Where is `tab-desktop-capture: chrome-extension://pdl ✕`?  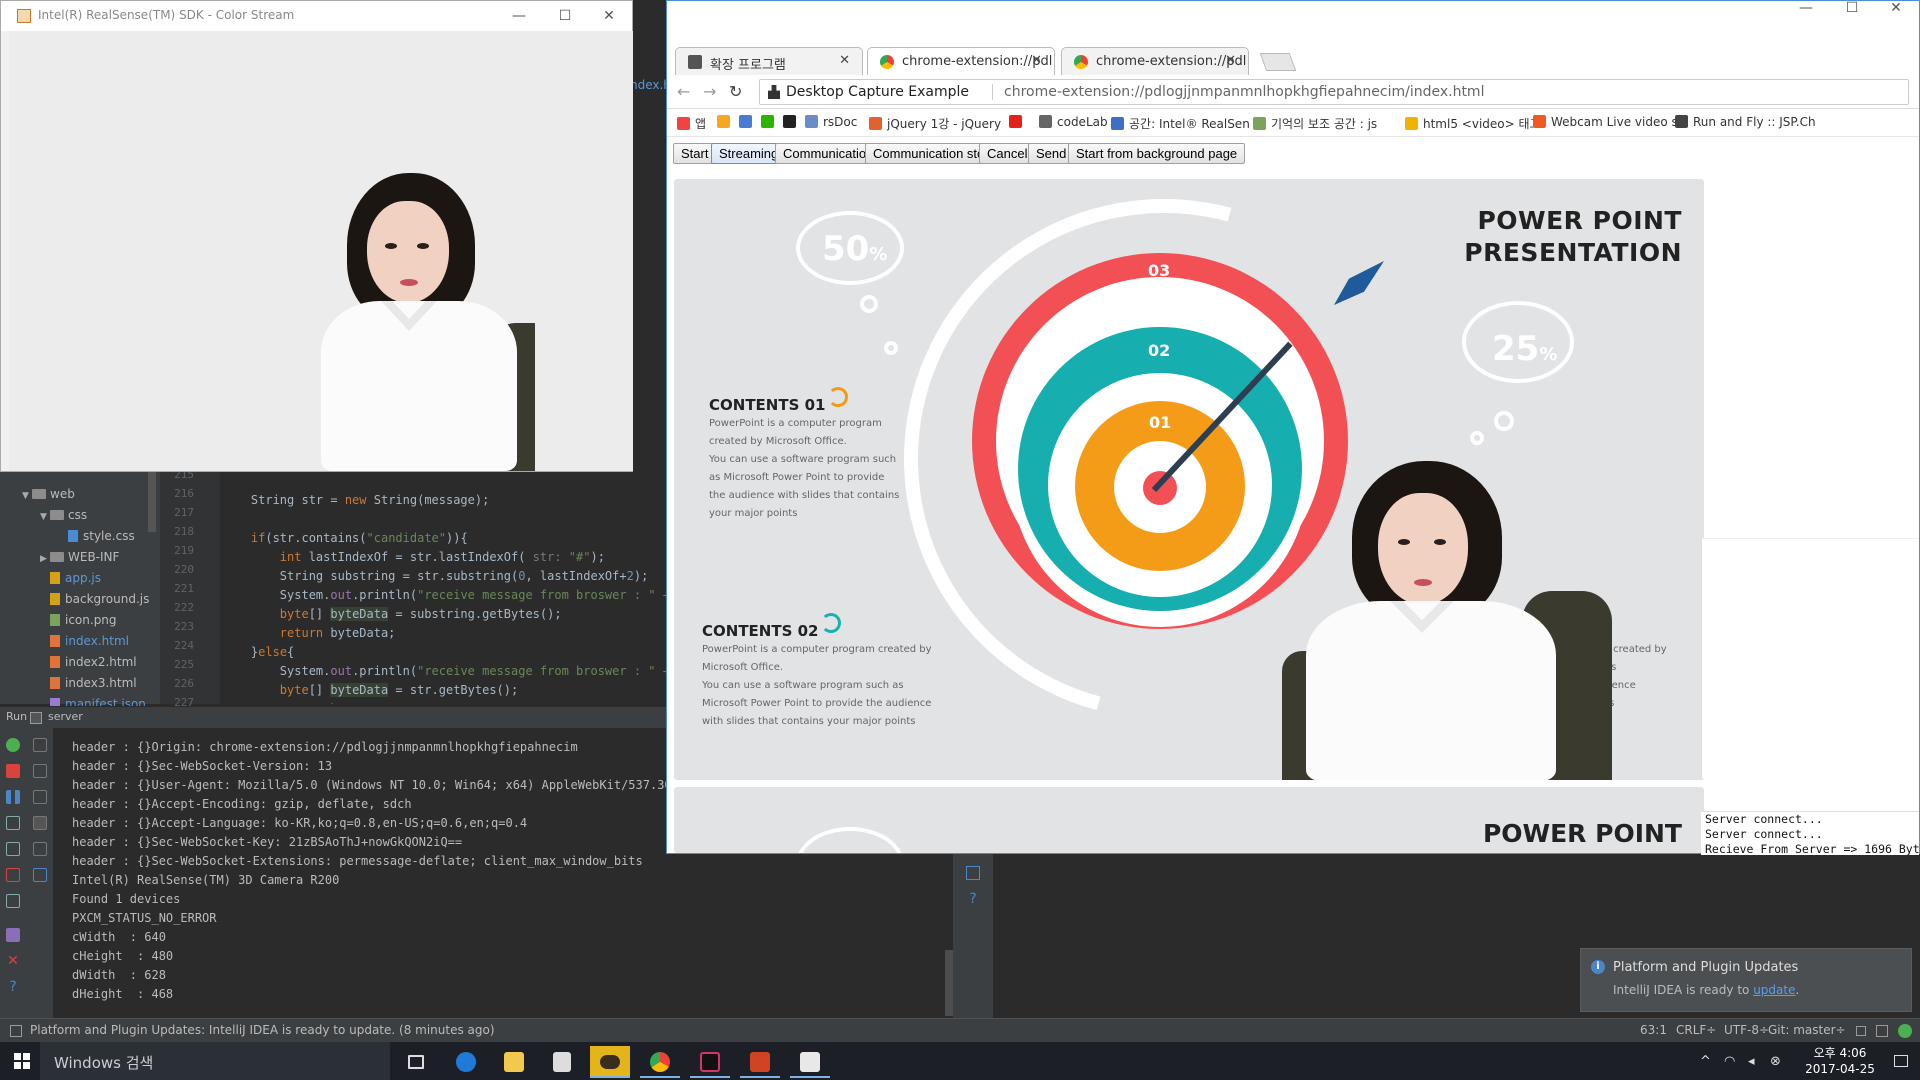
tab-desktop-capture: chrome-extension://pdl ✕ is located at coordinates (961, 61).